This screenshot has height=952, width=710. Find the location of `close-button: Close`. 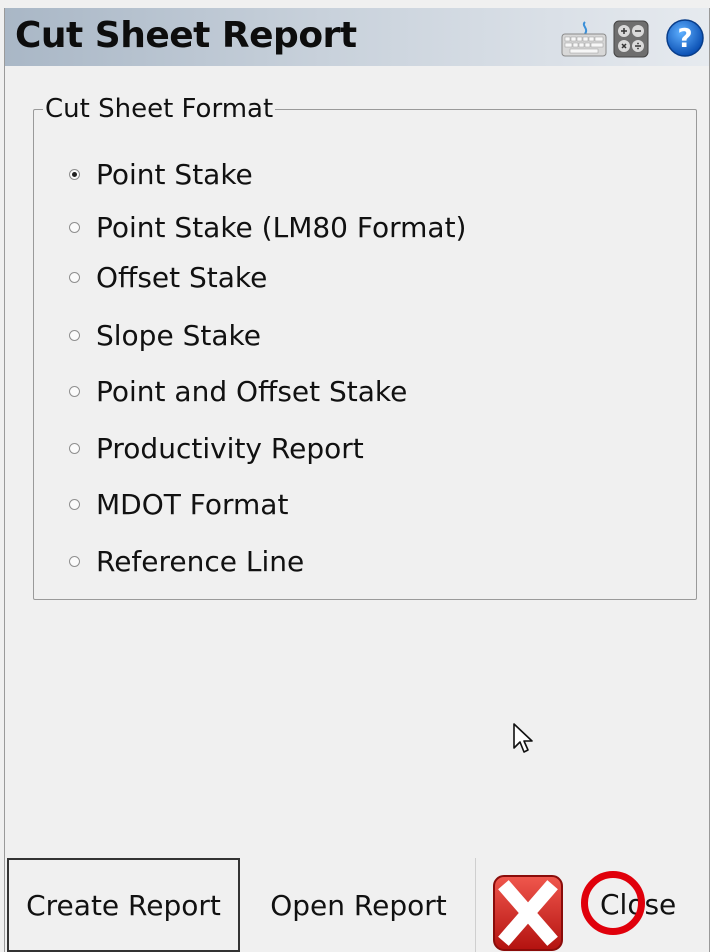

close-button: Close is located at coordinates (593, 905).